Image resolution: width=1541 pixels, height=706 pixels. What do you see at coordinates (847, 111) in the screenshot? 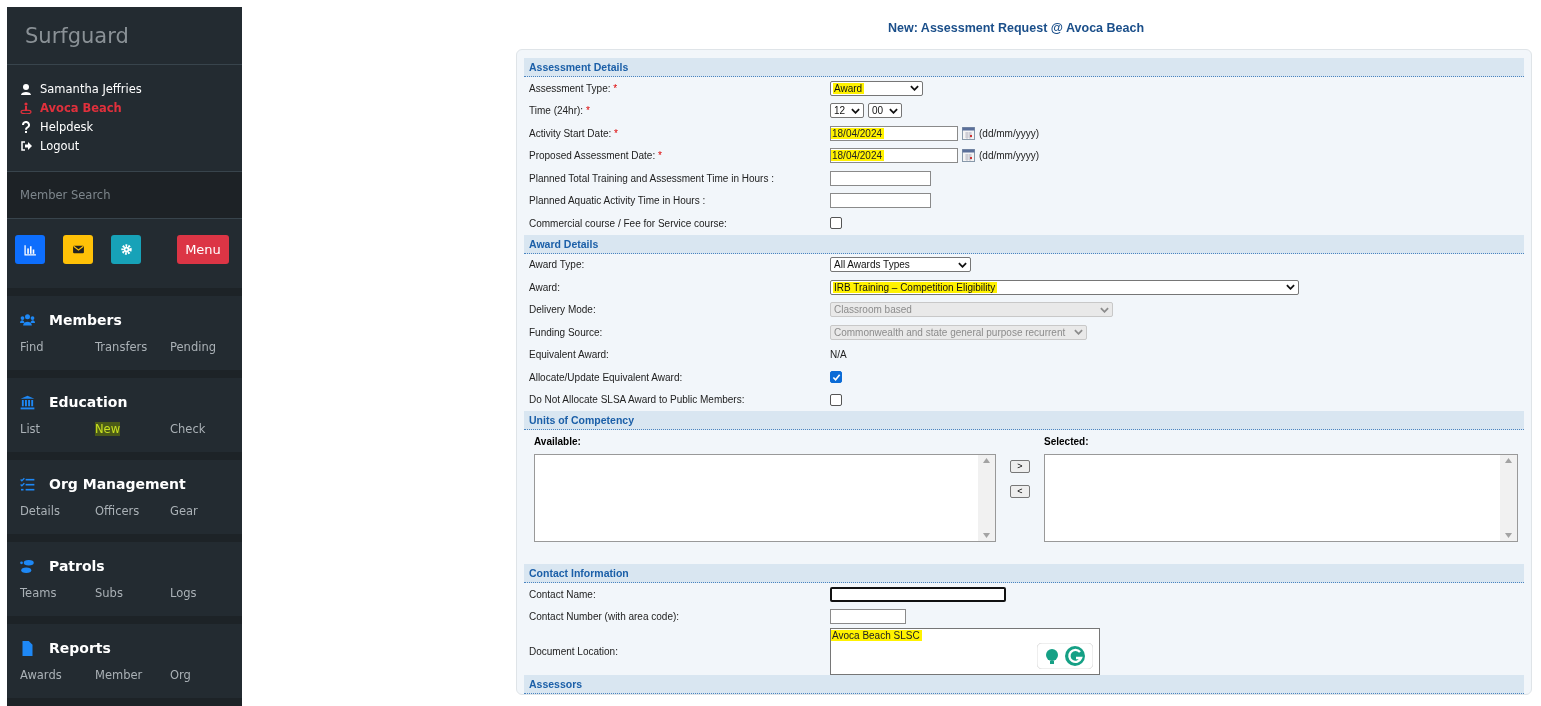
I see `hour-dropdown: 12` at bounding box center [847, 111].